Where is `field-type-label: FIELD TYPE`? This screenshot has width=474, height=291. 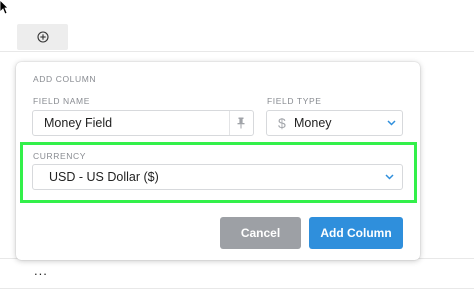 field-type-label: FIELD TYPE is located at coordinates (294, 101).